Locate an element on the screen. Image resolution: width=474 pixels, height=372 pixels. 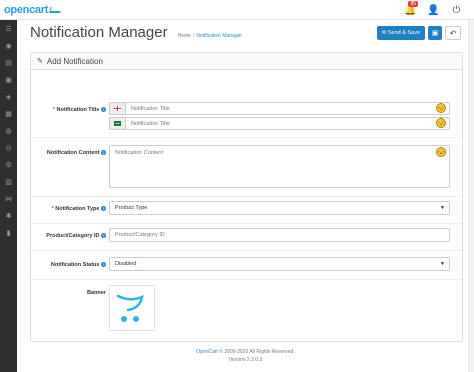
save-icon: ▣ is located at coordinates (435, 33).